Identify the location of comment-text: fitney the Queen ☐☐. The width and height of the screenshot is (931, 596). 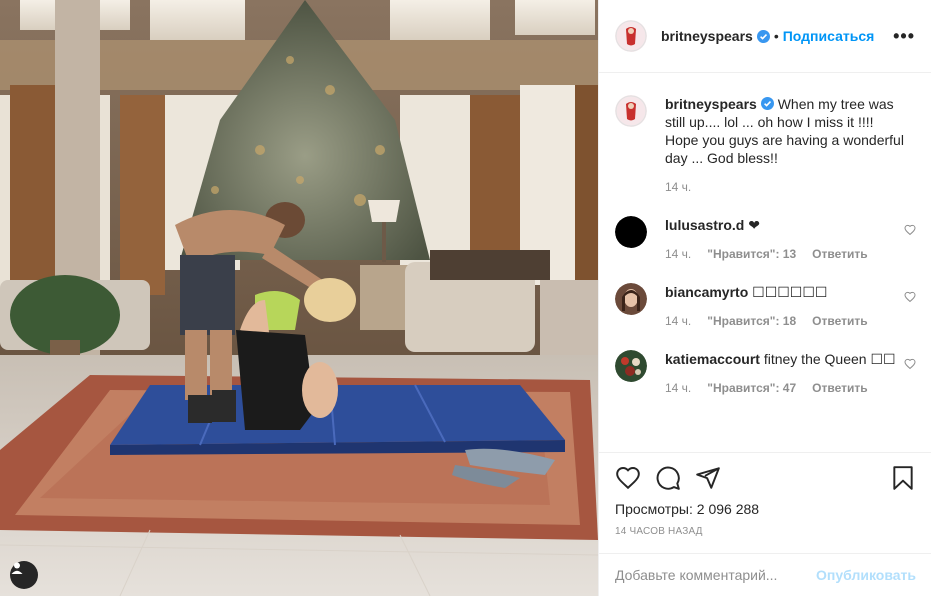
(829, 359).